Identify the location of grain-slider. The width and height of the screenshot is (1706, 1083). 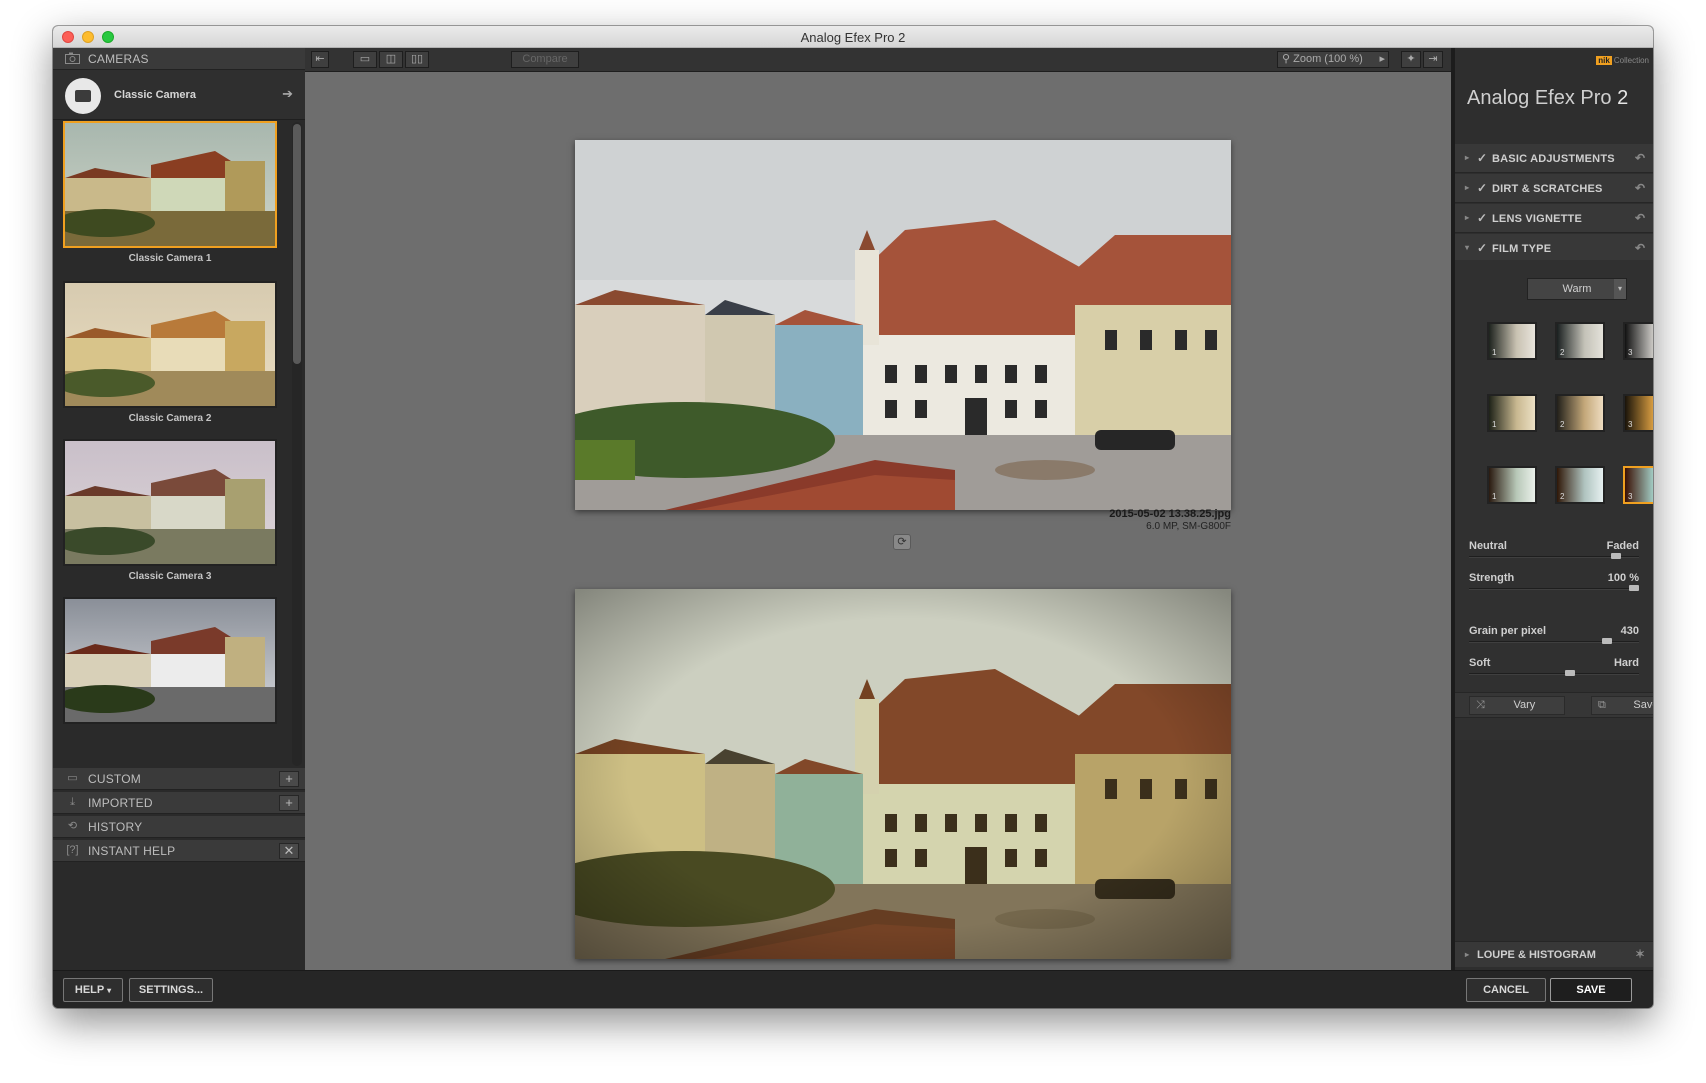
(1554, 641).